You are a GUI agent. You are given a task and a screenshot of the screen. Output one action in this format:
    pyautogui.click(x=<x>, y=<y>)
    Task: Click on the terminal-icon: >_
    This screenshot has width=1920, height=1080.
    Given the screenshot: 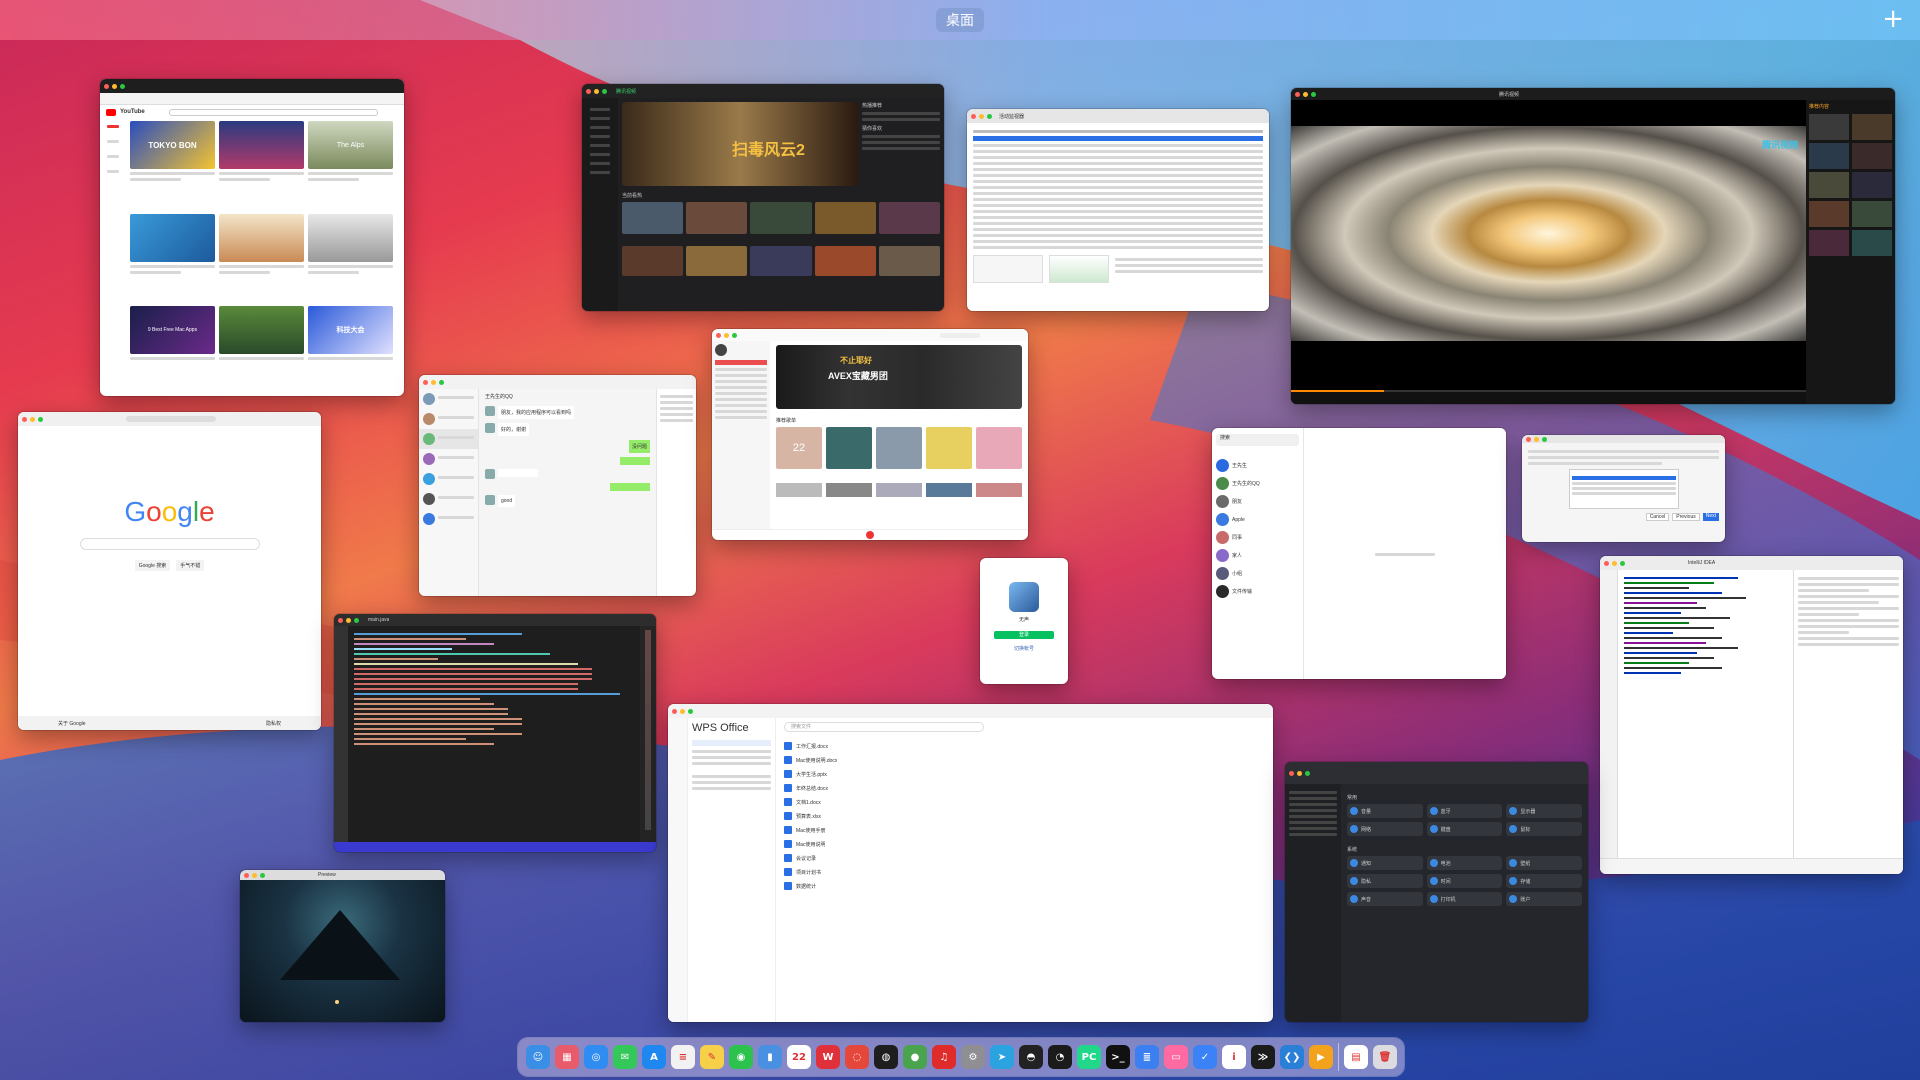 What is the action you would take?
    pyautogui.click(x=1118, y=1057)
    